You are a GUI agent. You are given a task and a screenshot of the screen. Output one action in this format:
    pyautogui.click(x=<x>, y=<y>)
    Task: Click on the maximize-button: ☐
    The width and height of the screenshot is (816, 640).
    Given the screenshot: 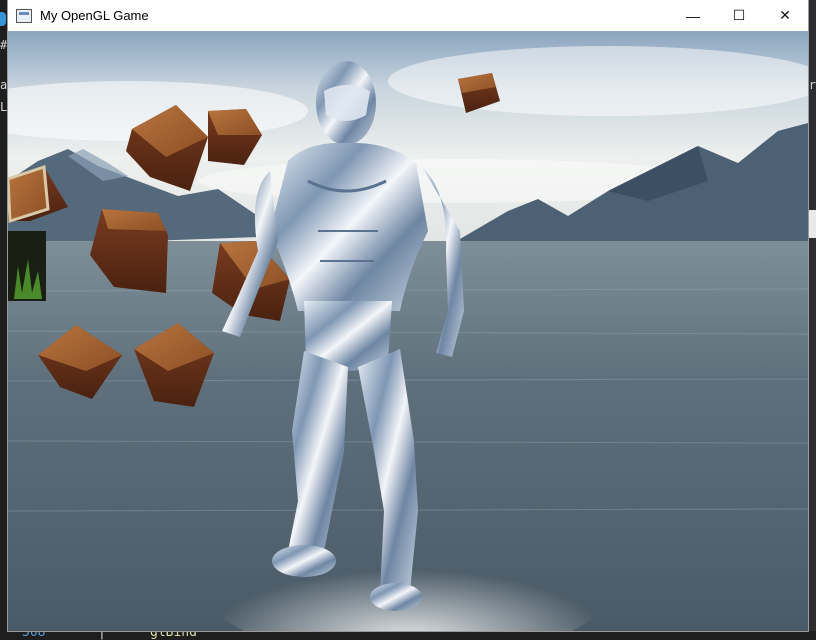 What is the action you would take?
    pyautogui.click(x=739, y=15)
    